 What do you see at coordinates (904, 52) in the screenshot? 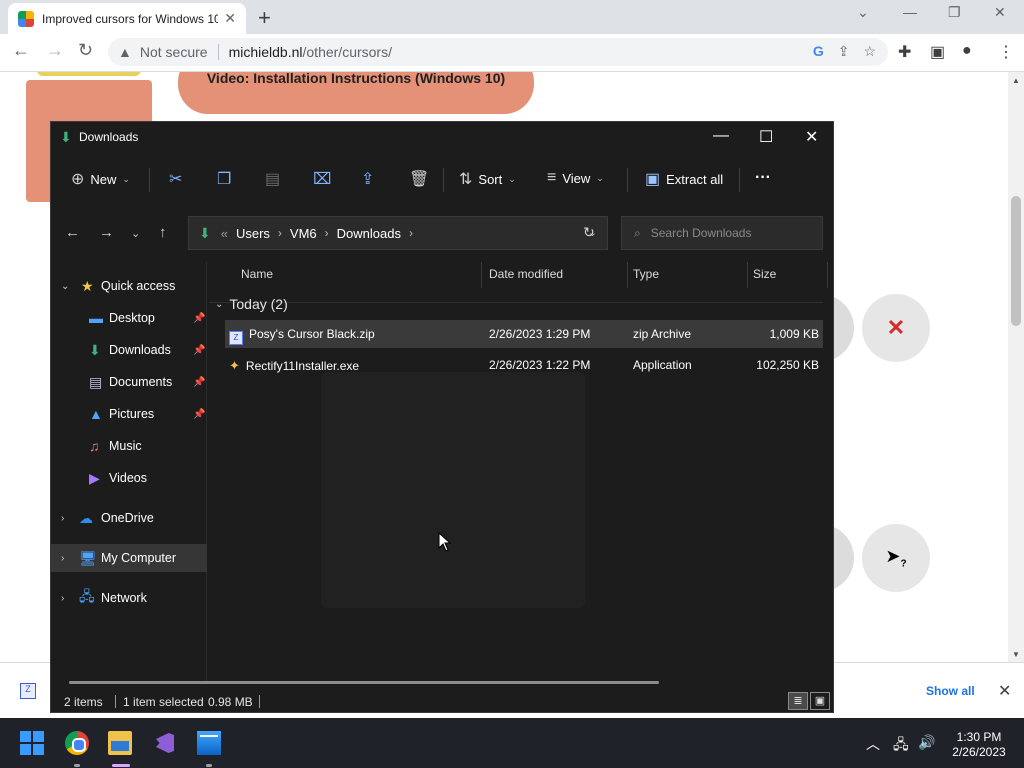
I see `extensions-puzzle-icon: ✚` at bounding box center [904, 52].